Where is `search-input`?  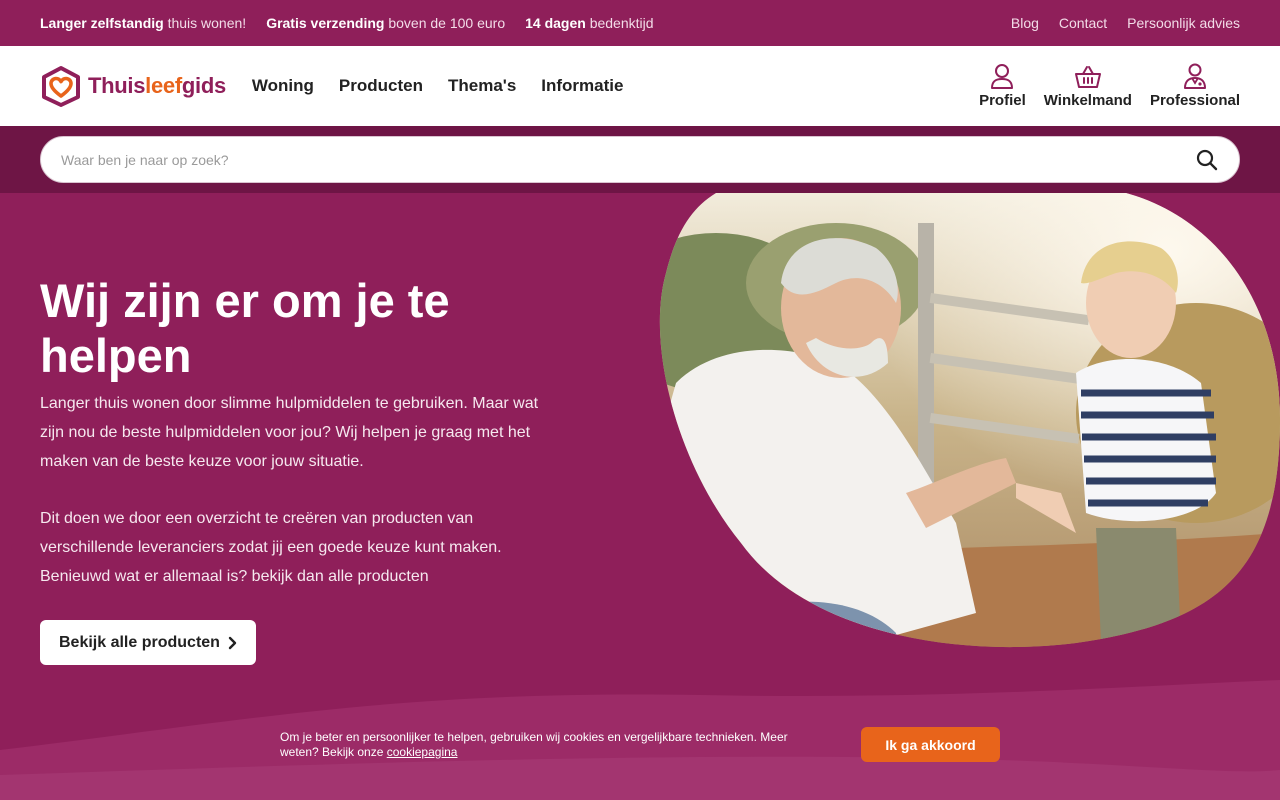
search-input is located at coordinates (628, 159).